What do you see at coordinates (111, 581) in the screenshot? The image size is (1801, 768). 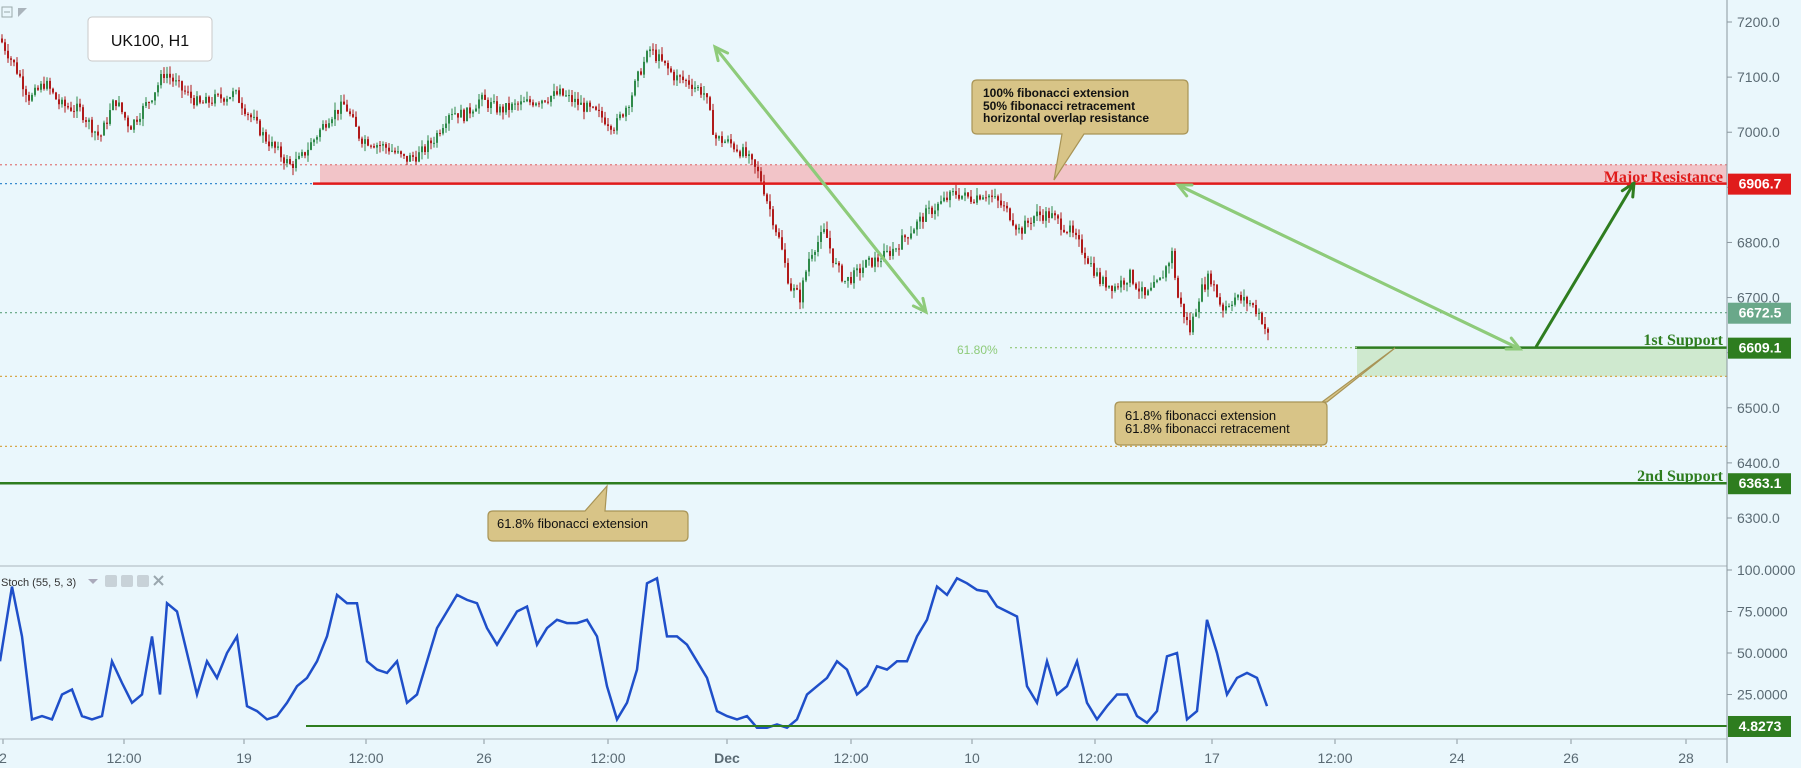 I see `eye-icon` at bounding box center [111, 581].